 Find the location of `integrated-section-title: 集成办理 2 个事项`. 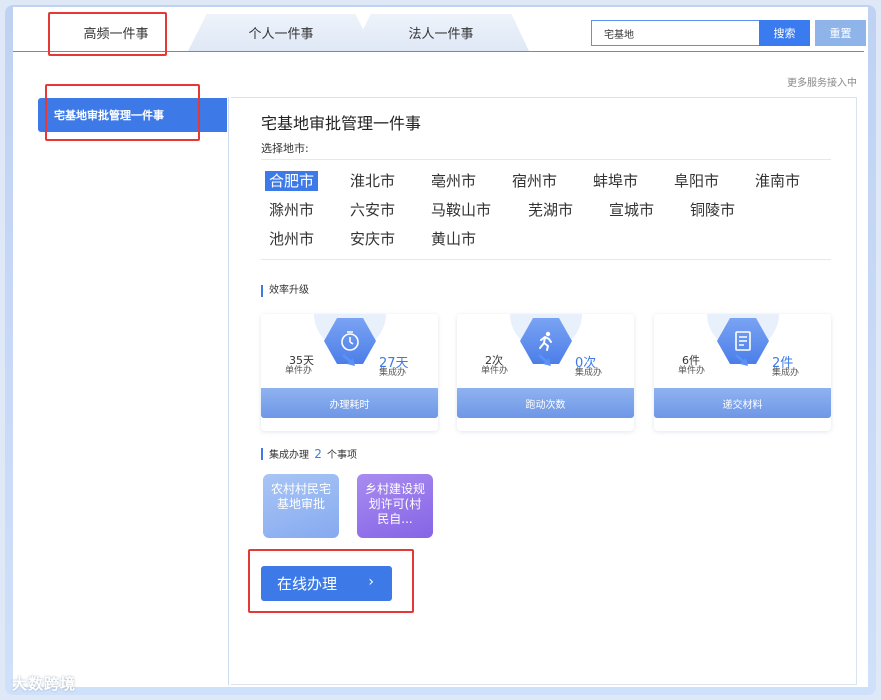

integrated-section-title: 集成办理 2 个事项 is located at coordinates (309, 454).